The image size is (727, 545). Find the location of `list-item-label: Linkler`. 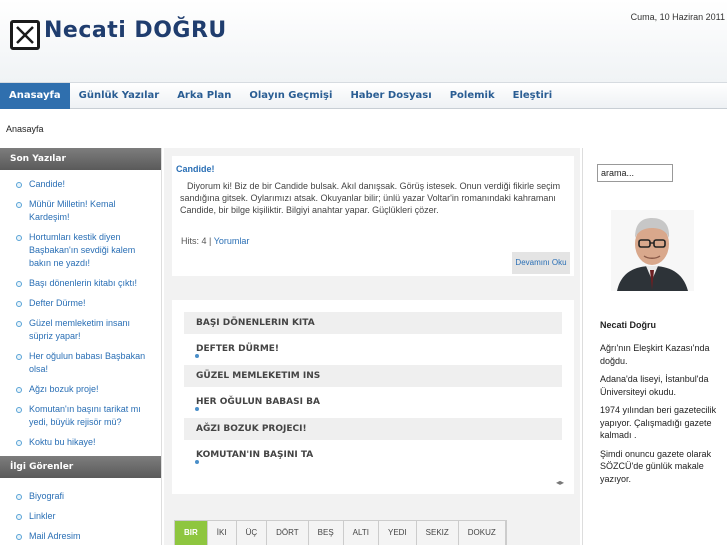

list-item-label: Linkler is located at coordinates (42, 516).